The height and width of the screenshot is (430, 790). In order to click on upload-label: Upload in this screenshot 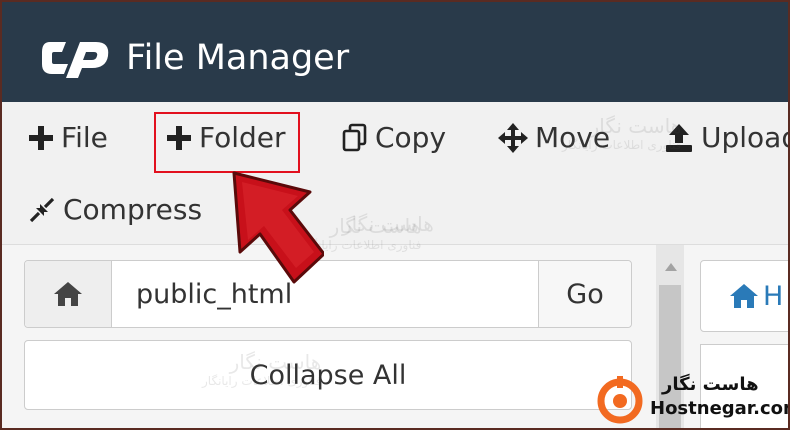, I will do `click(744, 137)`.